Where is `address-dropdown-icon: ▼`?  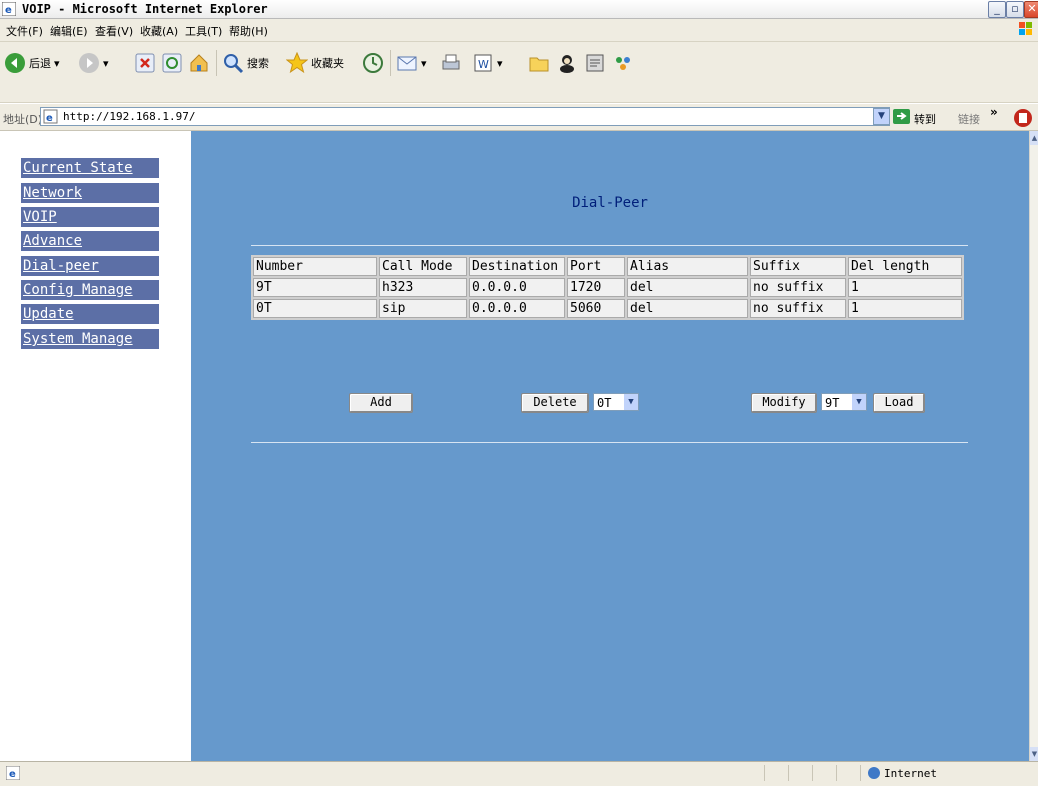
address-dropdown-icon: ▼ is located at coordinates (881, 116).